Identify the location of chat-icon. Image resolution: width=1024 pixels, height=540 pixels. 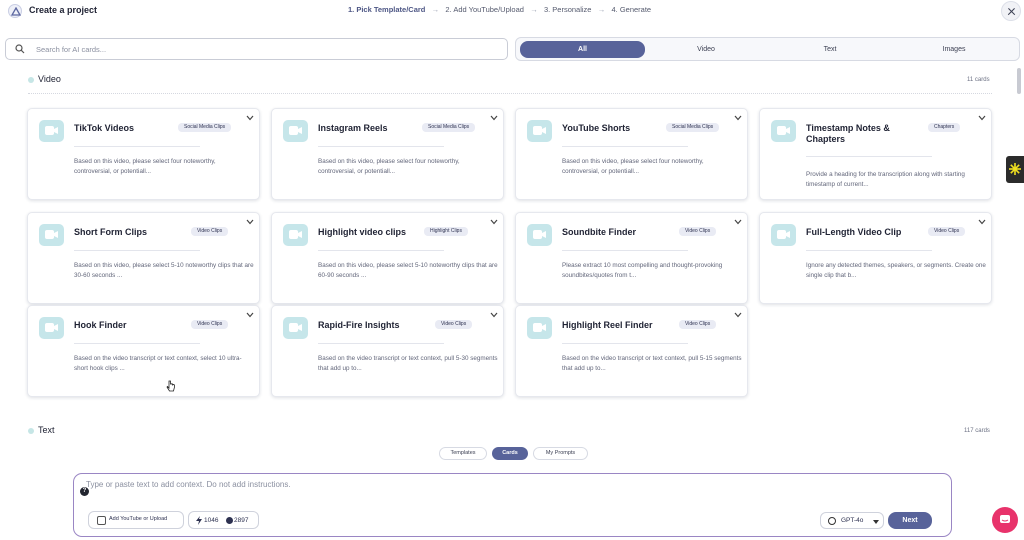
(1005, 520).